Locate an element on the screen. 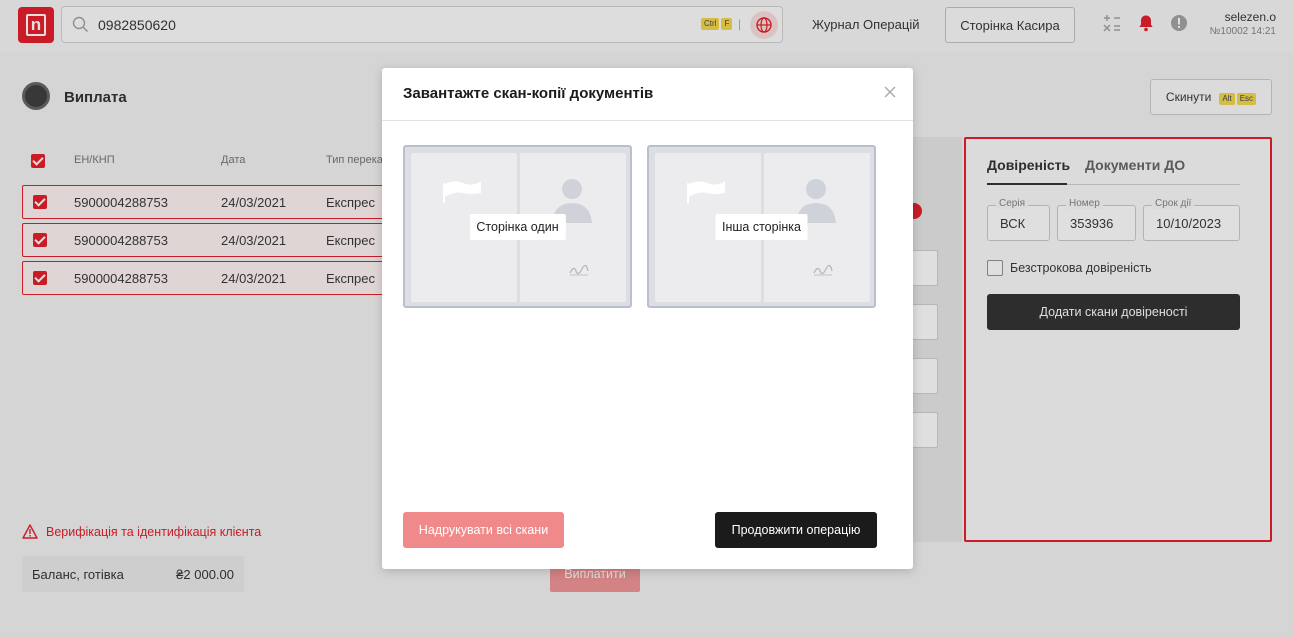  document-page-one: Сторінка один is located at coordinates (517, 226).